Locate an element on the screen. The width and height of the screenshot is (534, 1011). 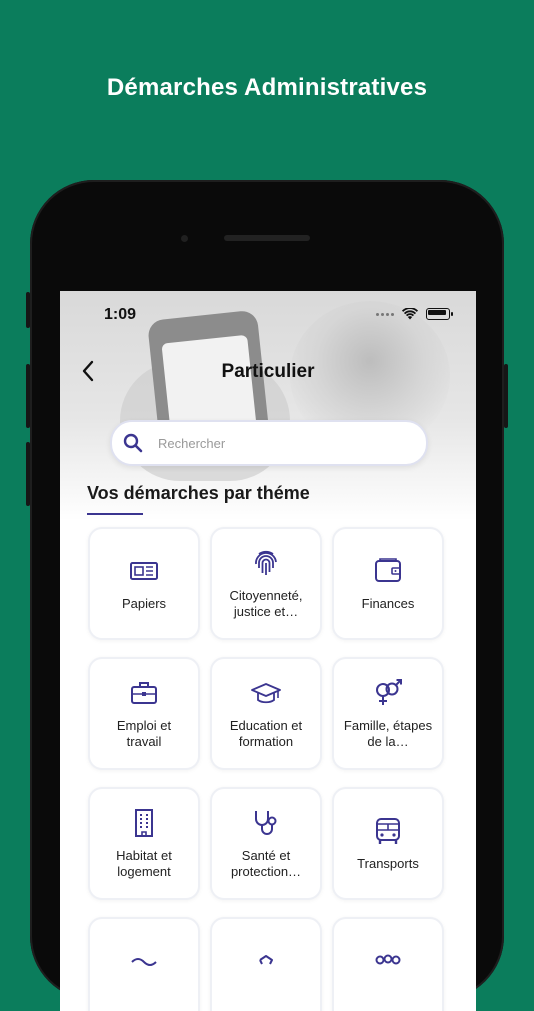
briefcase-icon is located at coordinates (144, 692).